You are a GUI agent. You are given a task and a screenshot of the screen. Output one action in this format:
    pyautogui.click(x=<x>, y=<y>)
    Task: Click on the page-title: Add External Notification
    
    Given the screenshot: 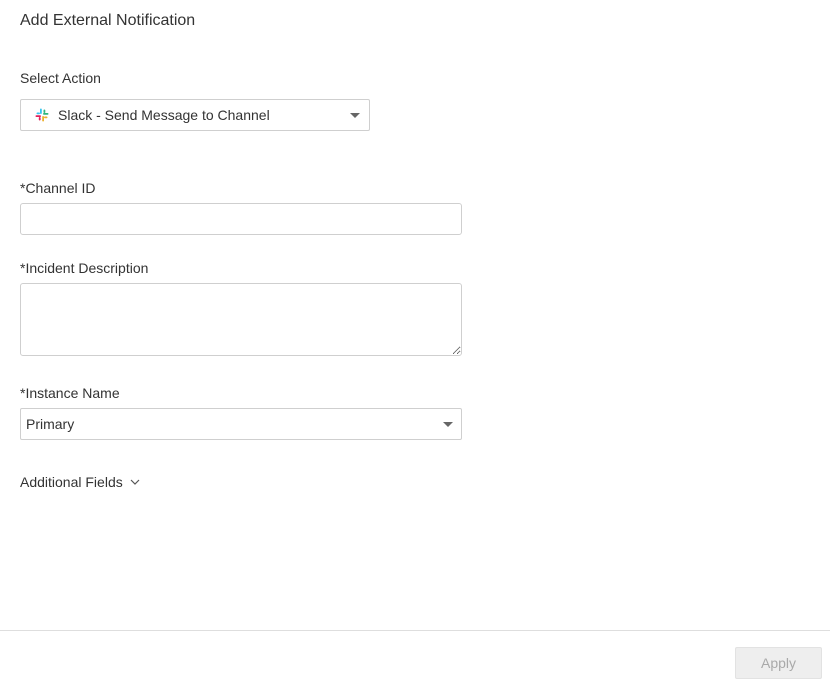 What is the action you would take?
    pyautogui.click(x=108, y=20)
    